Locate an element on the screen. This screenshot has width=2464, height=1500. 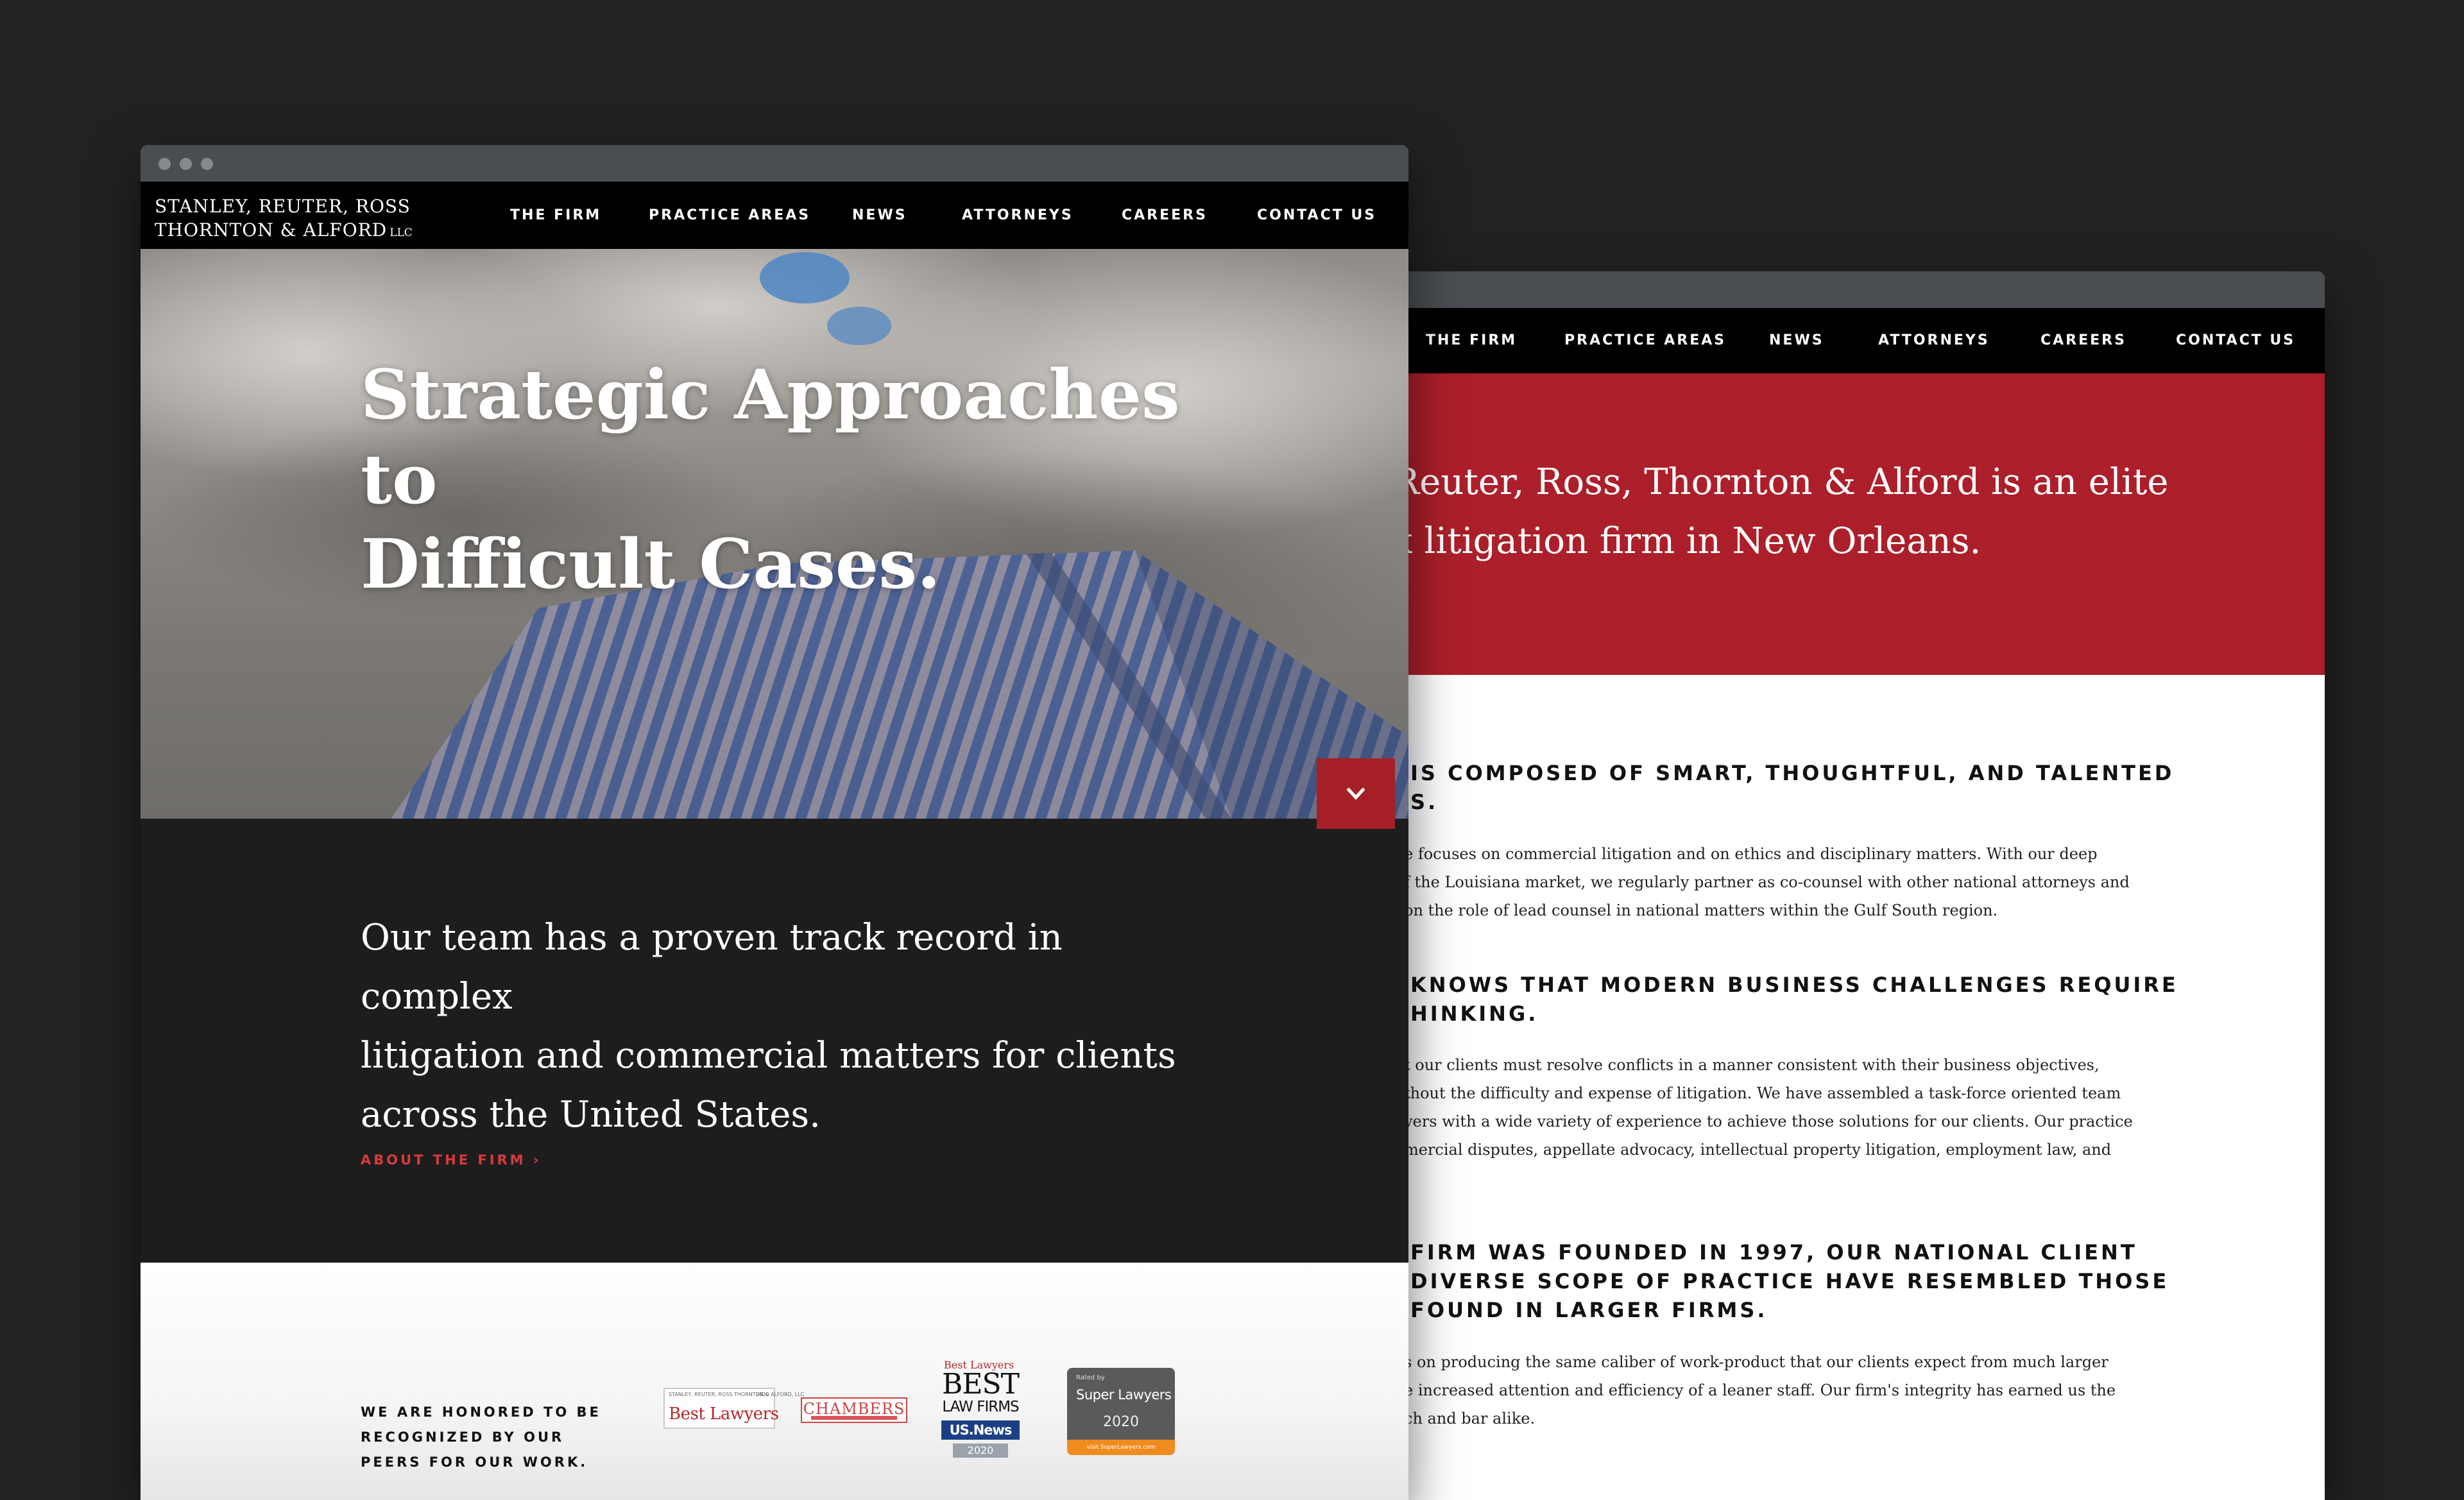
badge-title: CHAMBERS is located at coordinates (854, 1409).